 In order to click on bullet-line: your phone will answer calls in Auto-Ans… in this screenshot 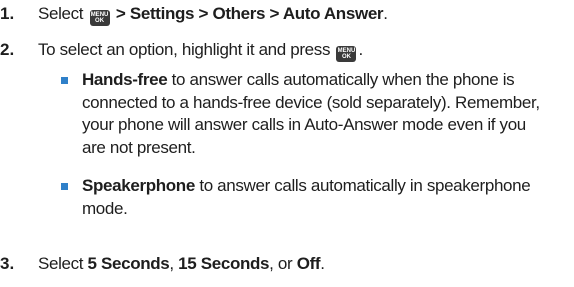, I will do `click(304, 124)`.